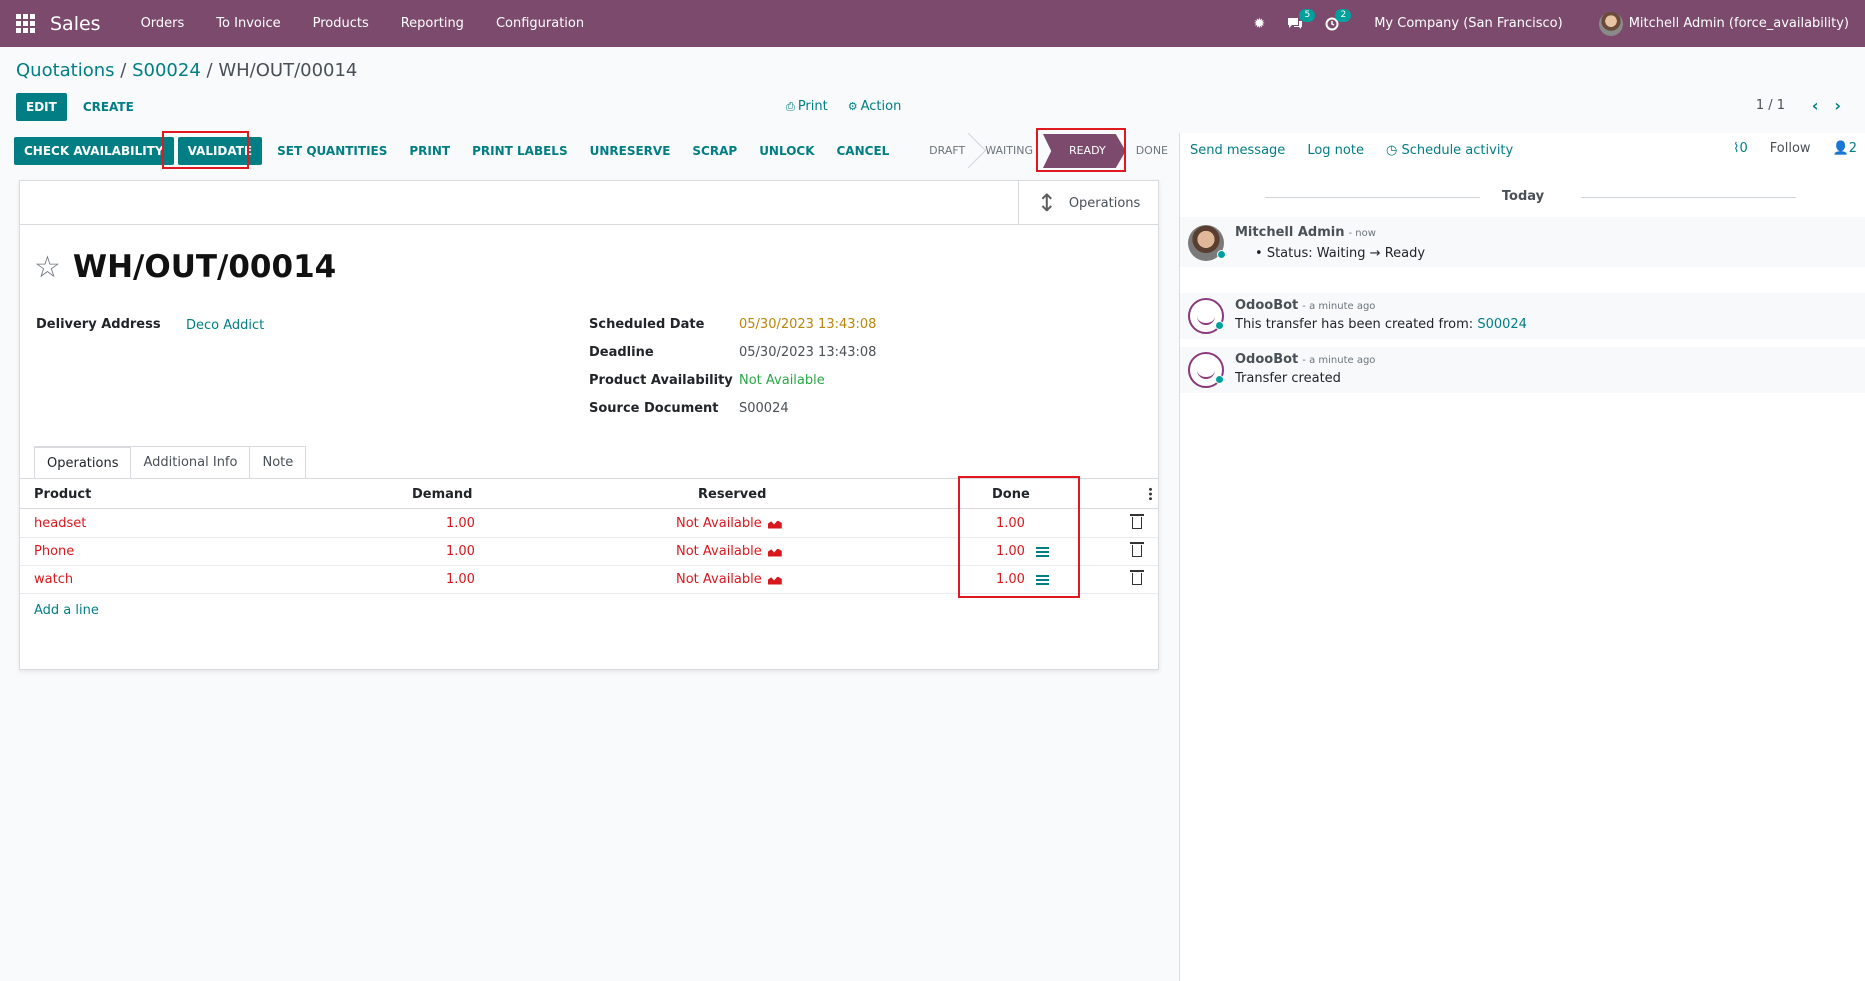  Describe the element at coordinates (1289, 232) in the screenshot. I see `author-name: Mitchell Admin` at that location.